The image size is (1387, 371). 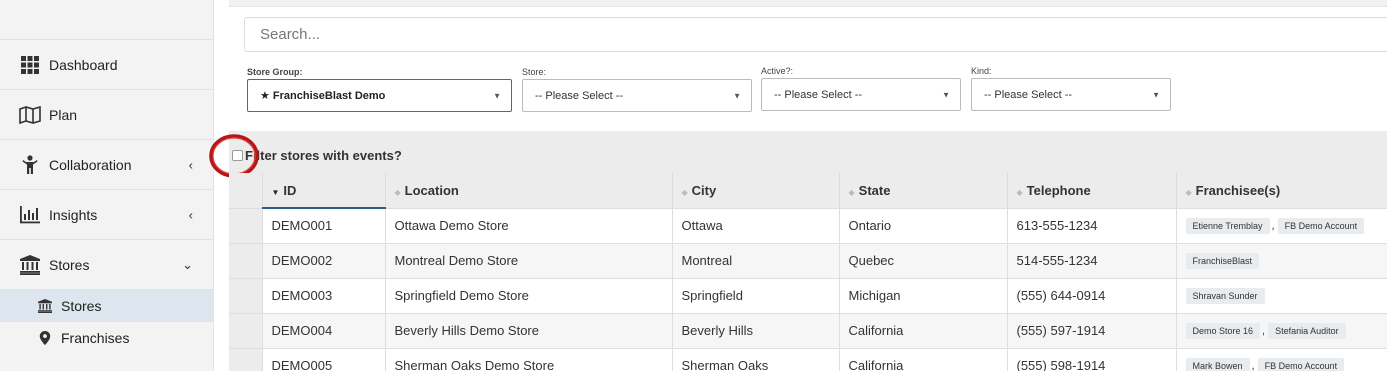 I want to click on sidebar-item-collaboration: Collaboration ‹, so click(x=106, y=165).